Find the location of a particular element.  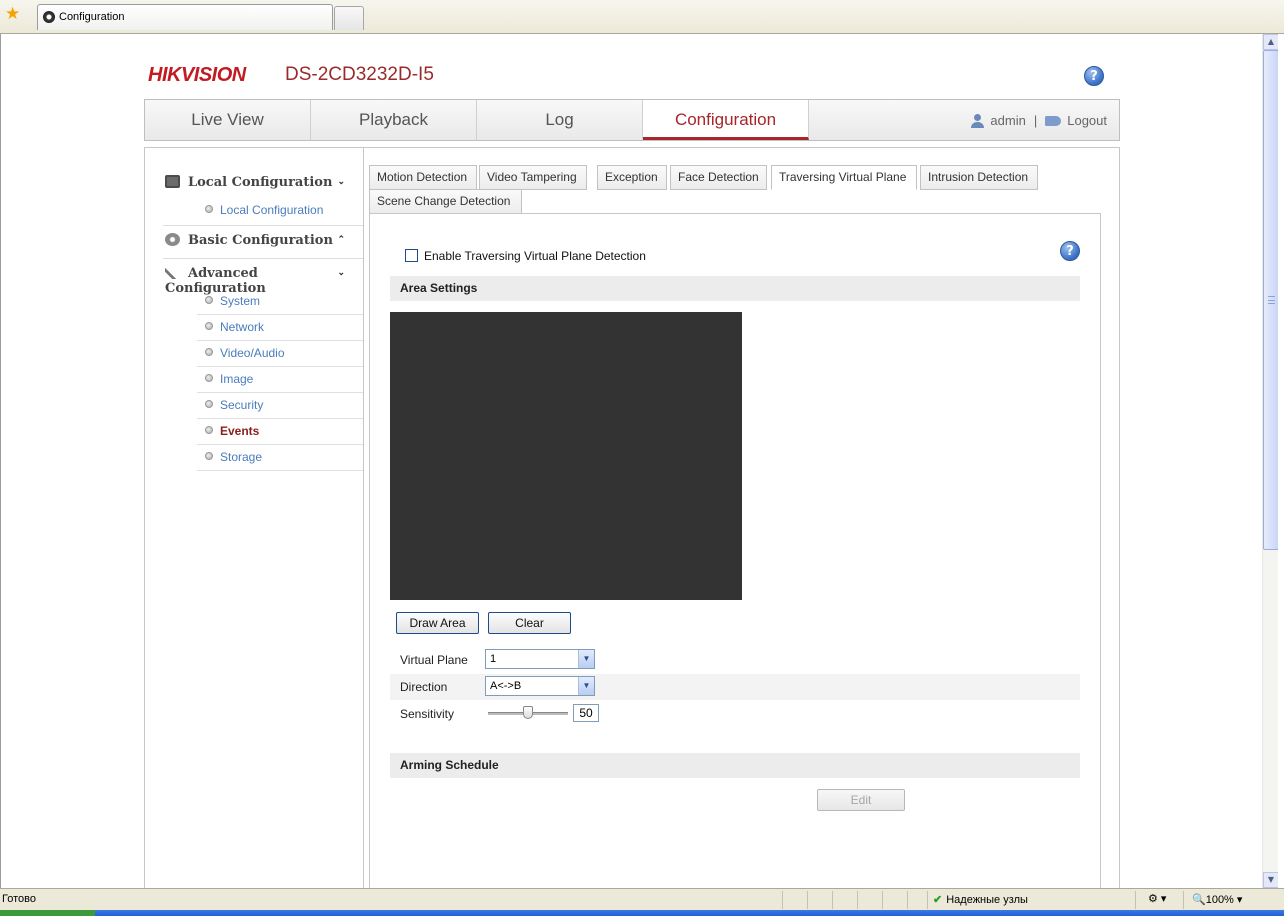

section-title: Basic Configuration is located at coordinates (260, 240).